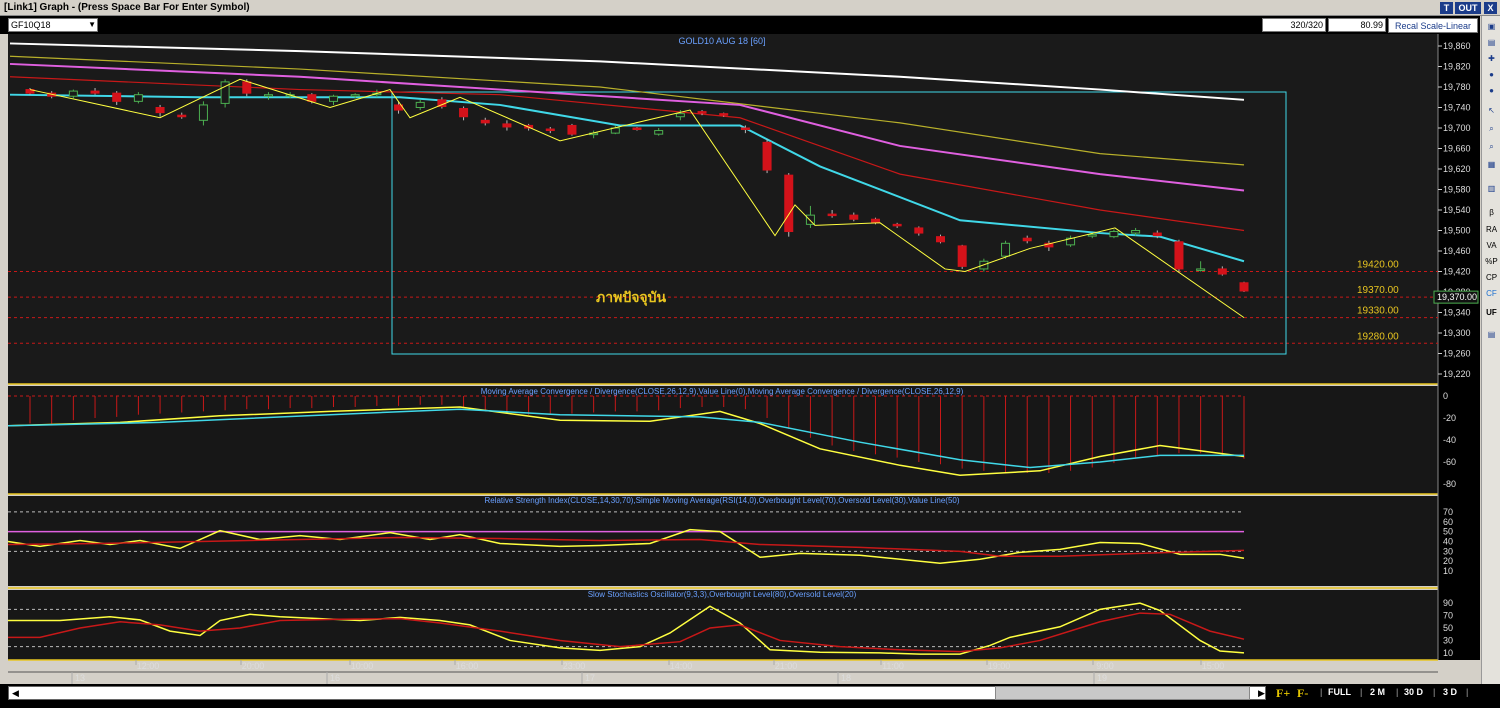  I want to click on symbol-input: GF10Q18 ▼, so click(53, 25).